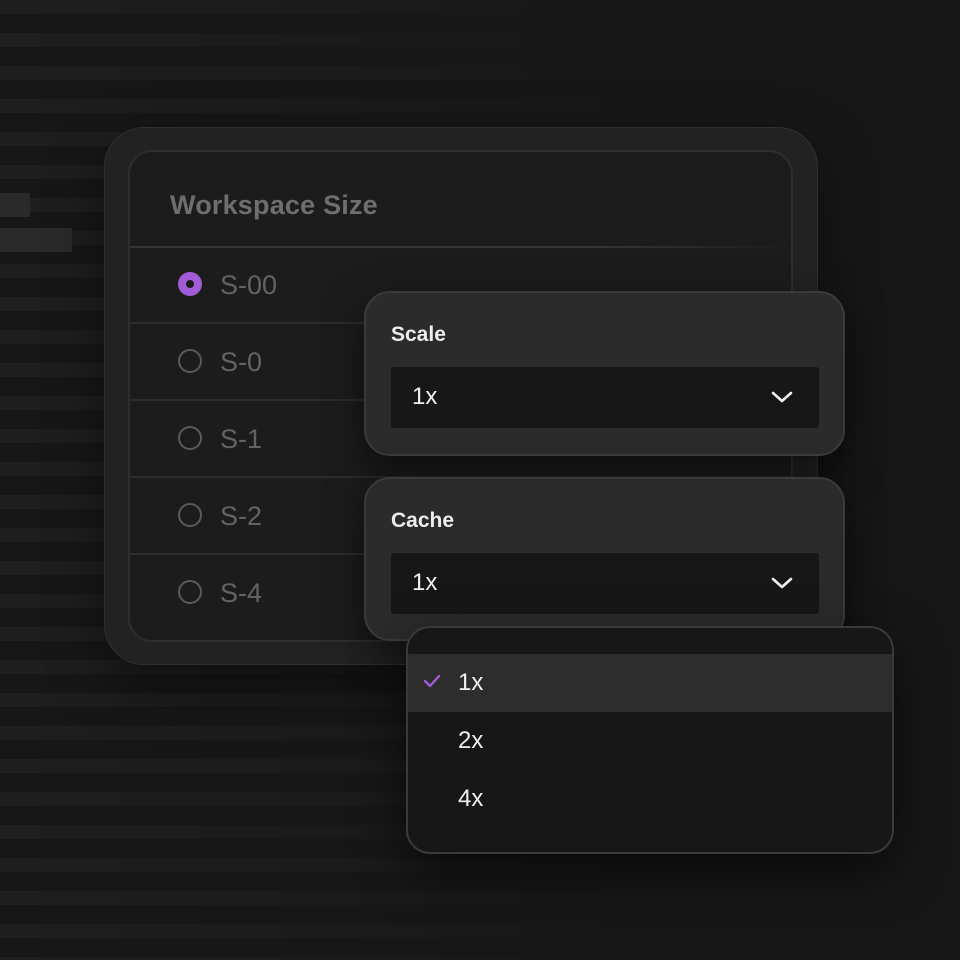 The image size is (960, 960). I want to click on workspace-option-label: S-2, so click(241, 516).